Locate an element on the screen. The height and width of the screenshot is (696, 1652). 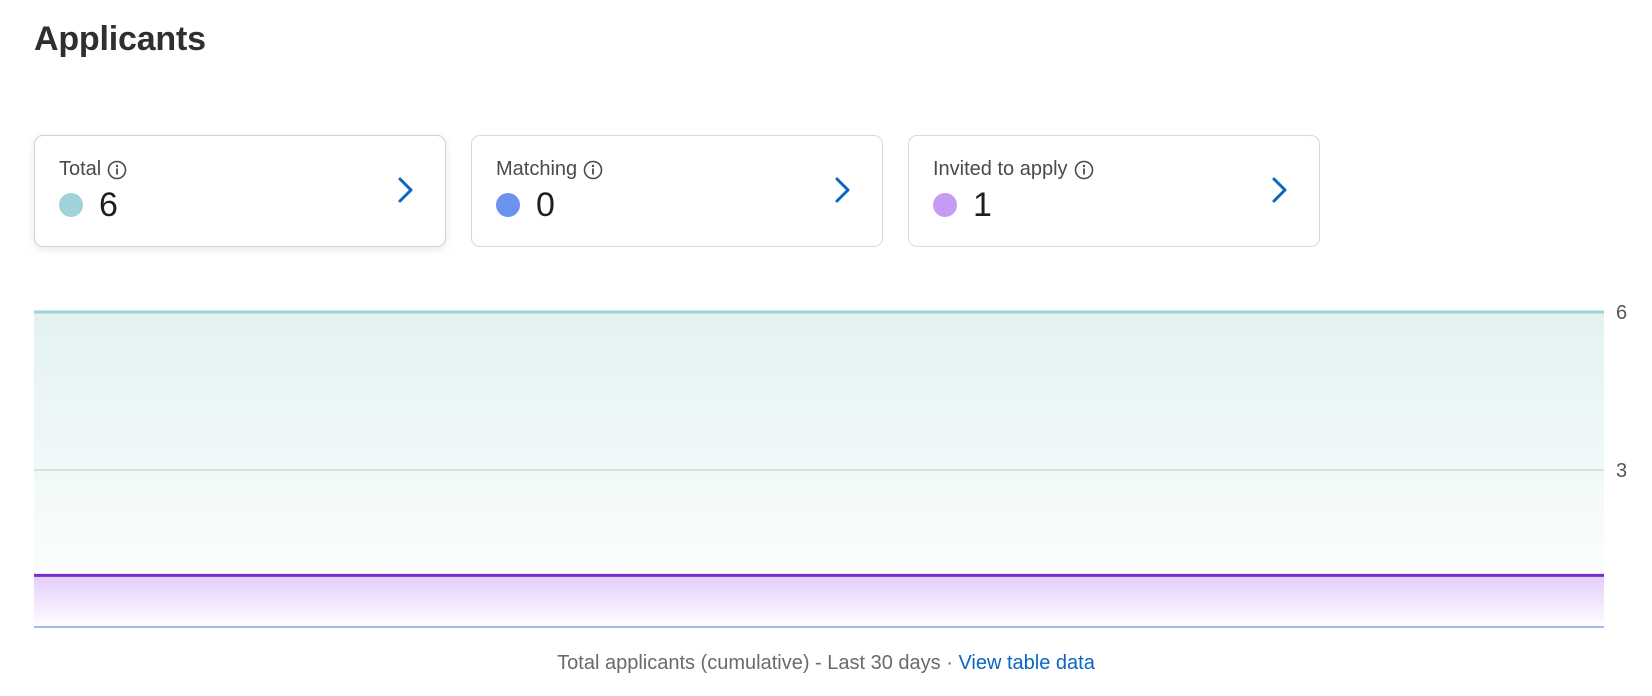
card-value-row: 1 is located at coordinates (962, 205).